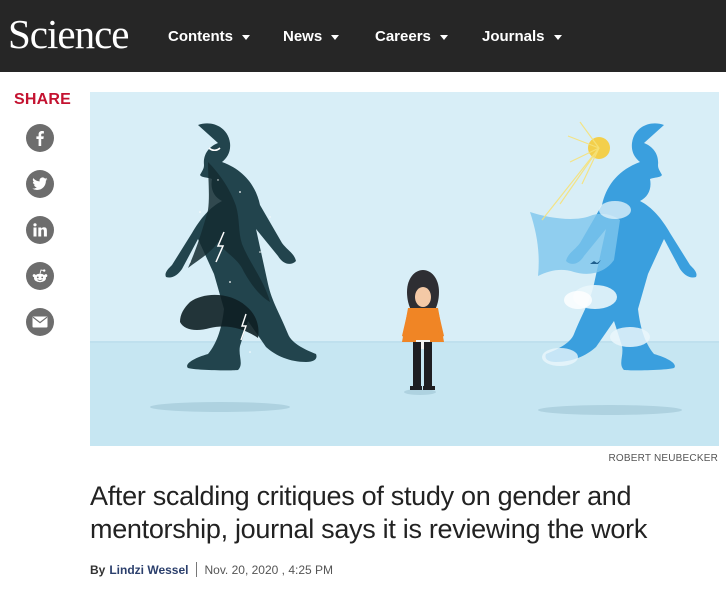 This screenshot has height=604, width=726. Describe the element at coordinates (363, 36) in the screenshot. I see `site-header: Science Contents News Careers Journals` at that location.